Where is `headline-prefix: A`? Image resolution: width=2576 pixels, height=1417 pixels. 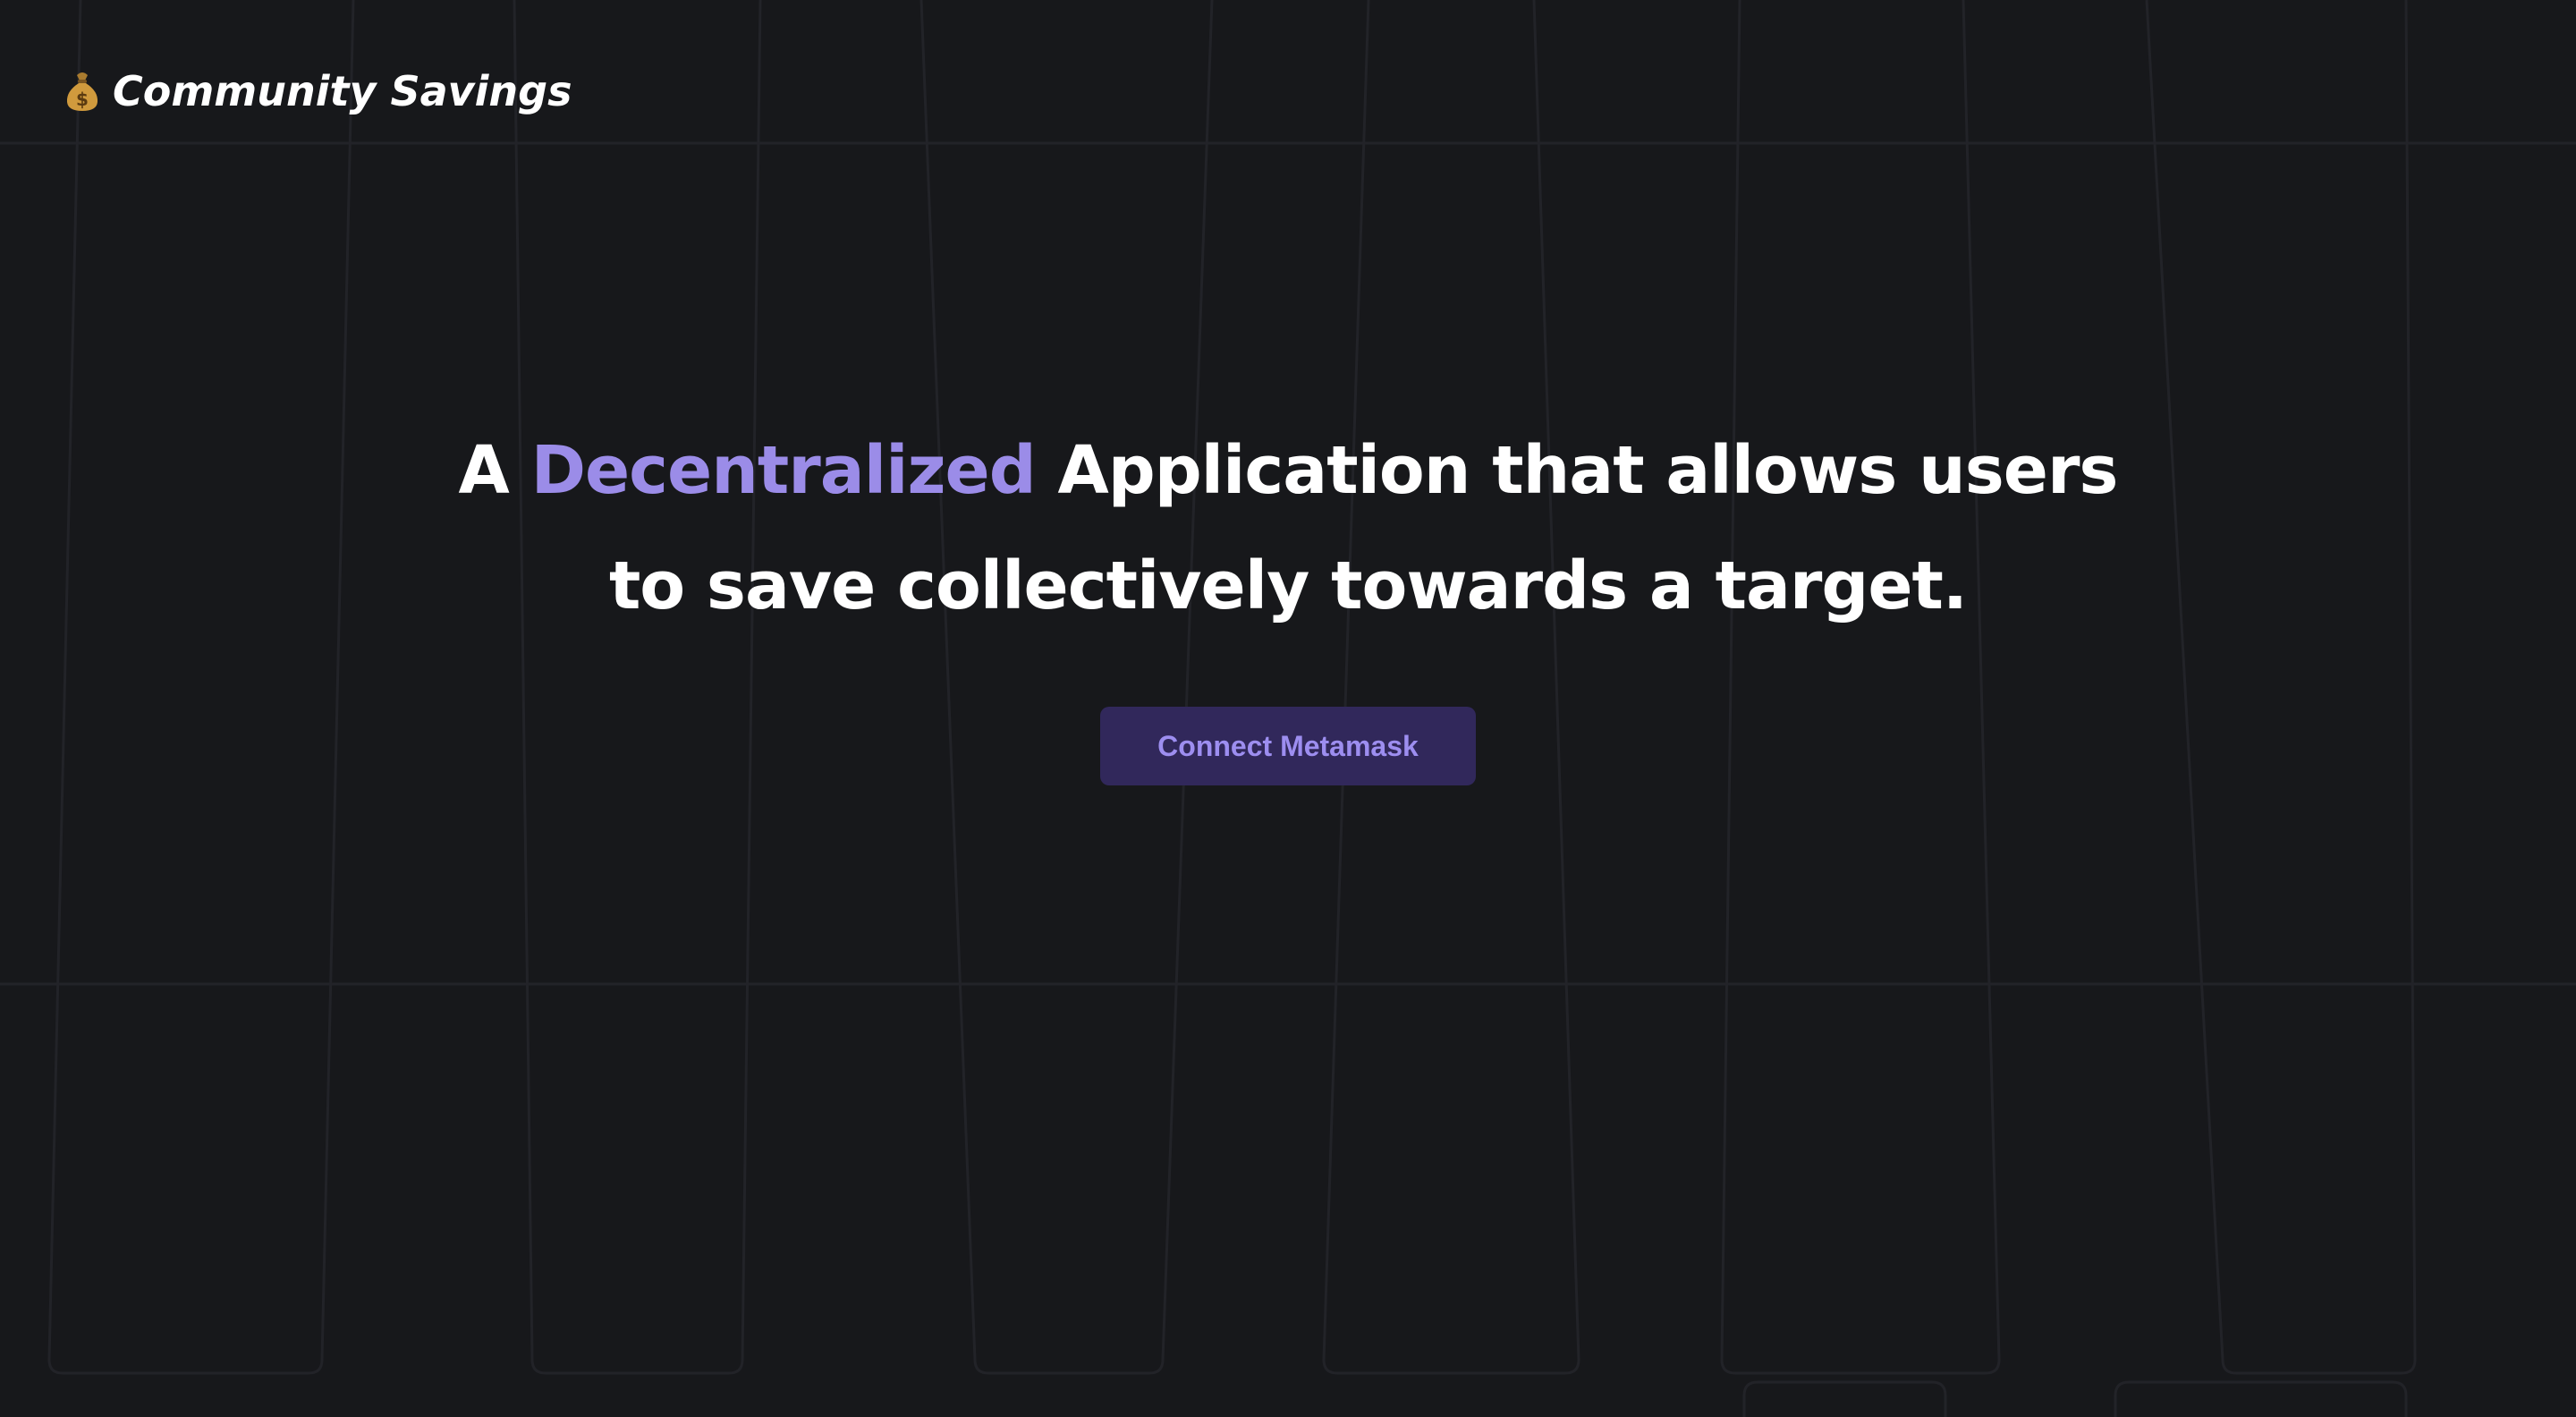 headline-prefix: A is located at coordinates (484, 471).